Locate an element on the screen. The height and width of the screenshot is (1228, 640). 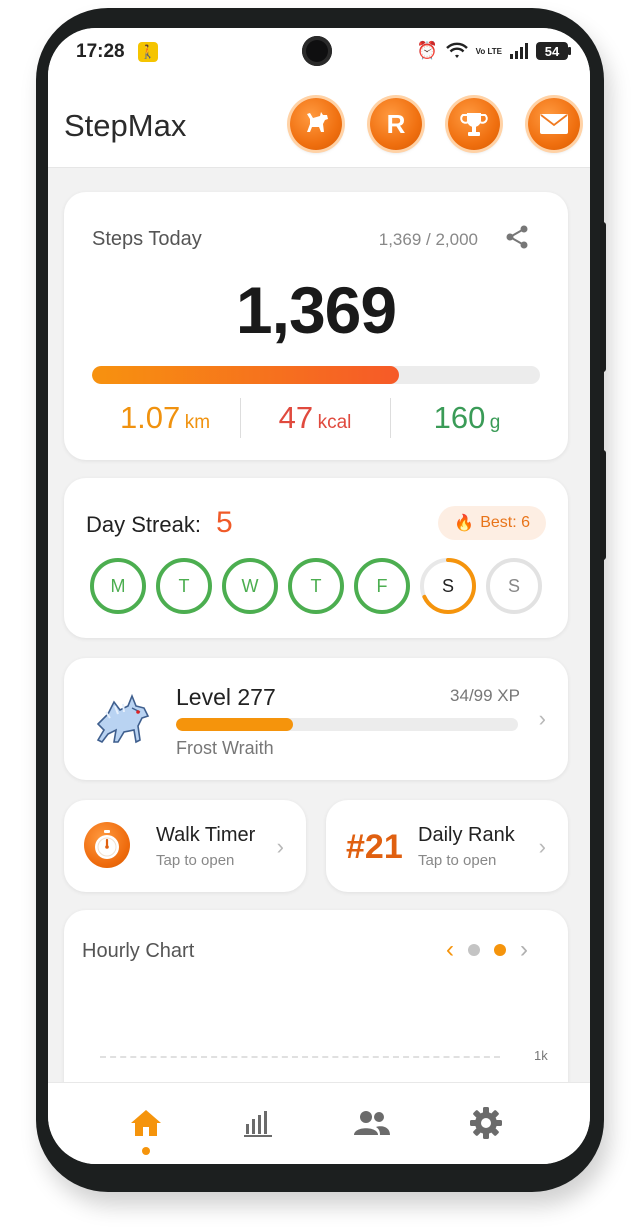
signal-icon is located at coordinates (519, 51).